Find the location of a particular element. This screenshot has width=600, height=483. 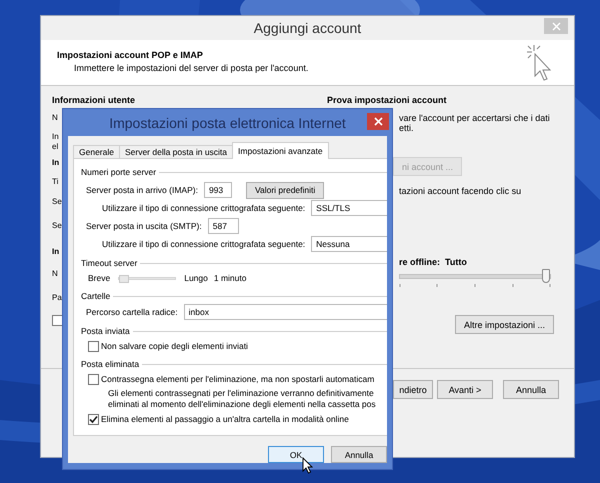

slider-label: Lungo is located at coordinates (196, 278).